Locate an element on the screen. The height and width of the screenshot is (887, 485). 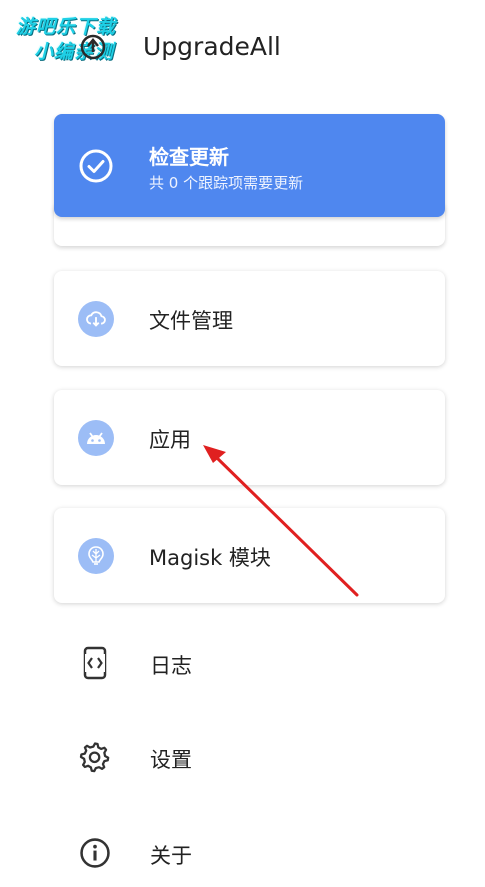
watermark: 游吧乐下载 小编亲测 is located at coordinates (74, 39).